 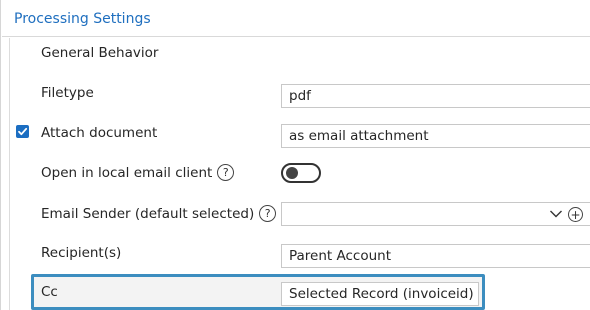 I want to click on section-title: Processing Settings, so click(x=82, y=19).